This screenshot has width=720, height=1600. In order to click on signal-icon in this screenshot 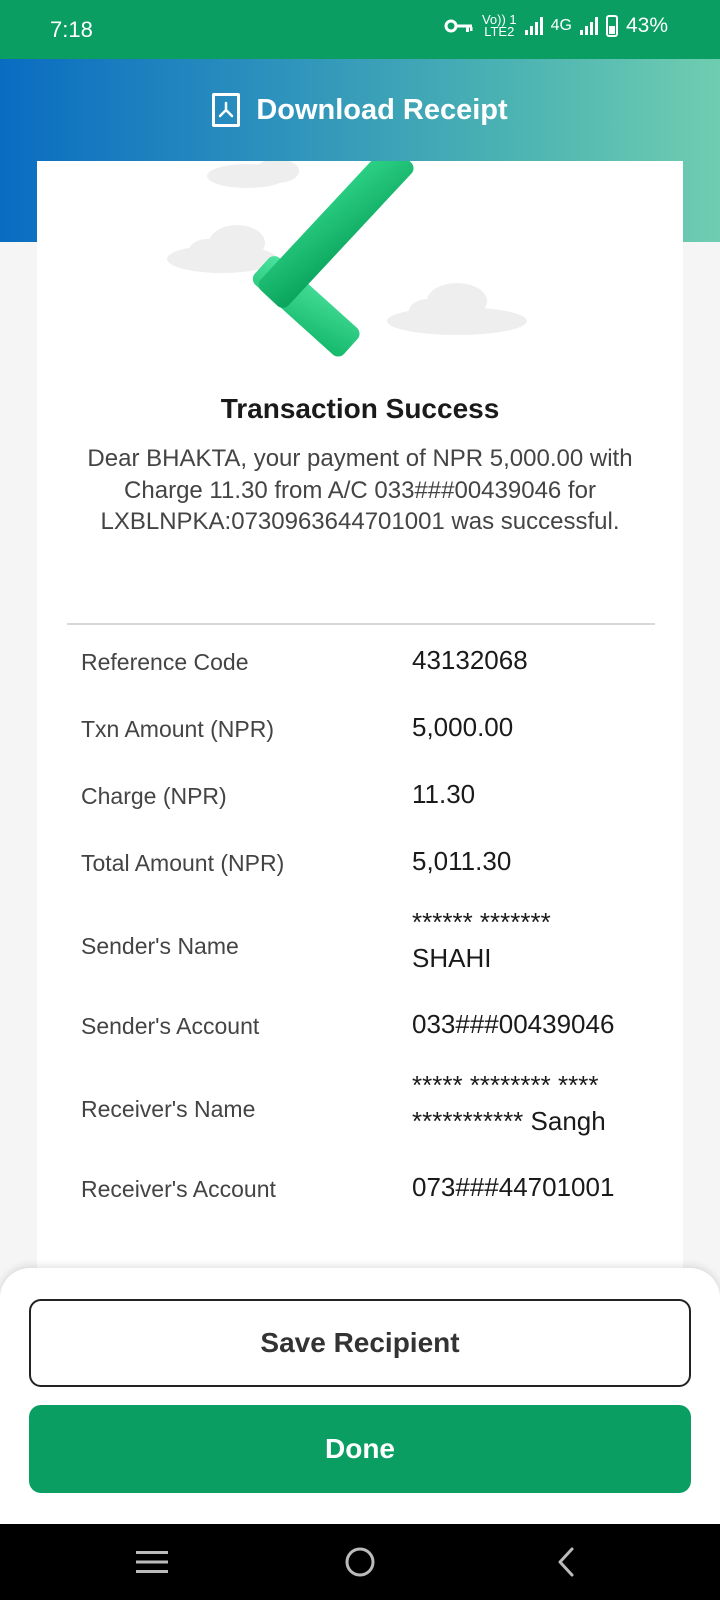, I will do `click(533, 26)`.